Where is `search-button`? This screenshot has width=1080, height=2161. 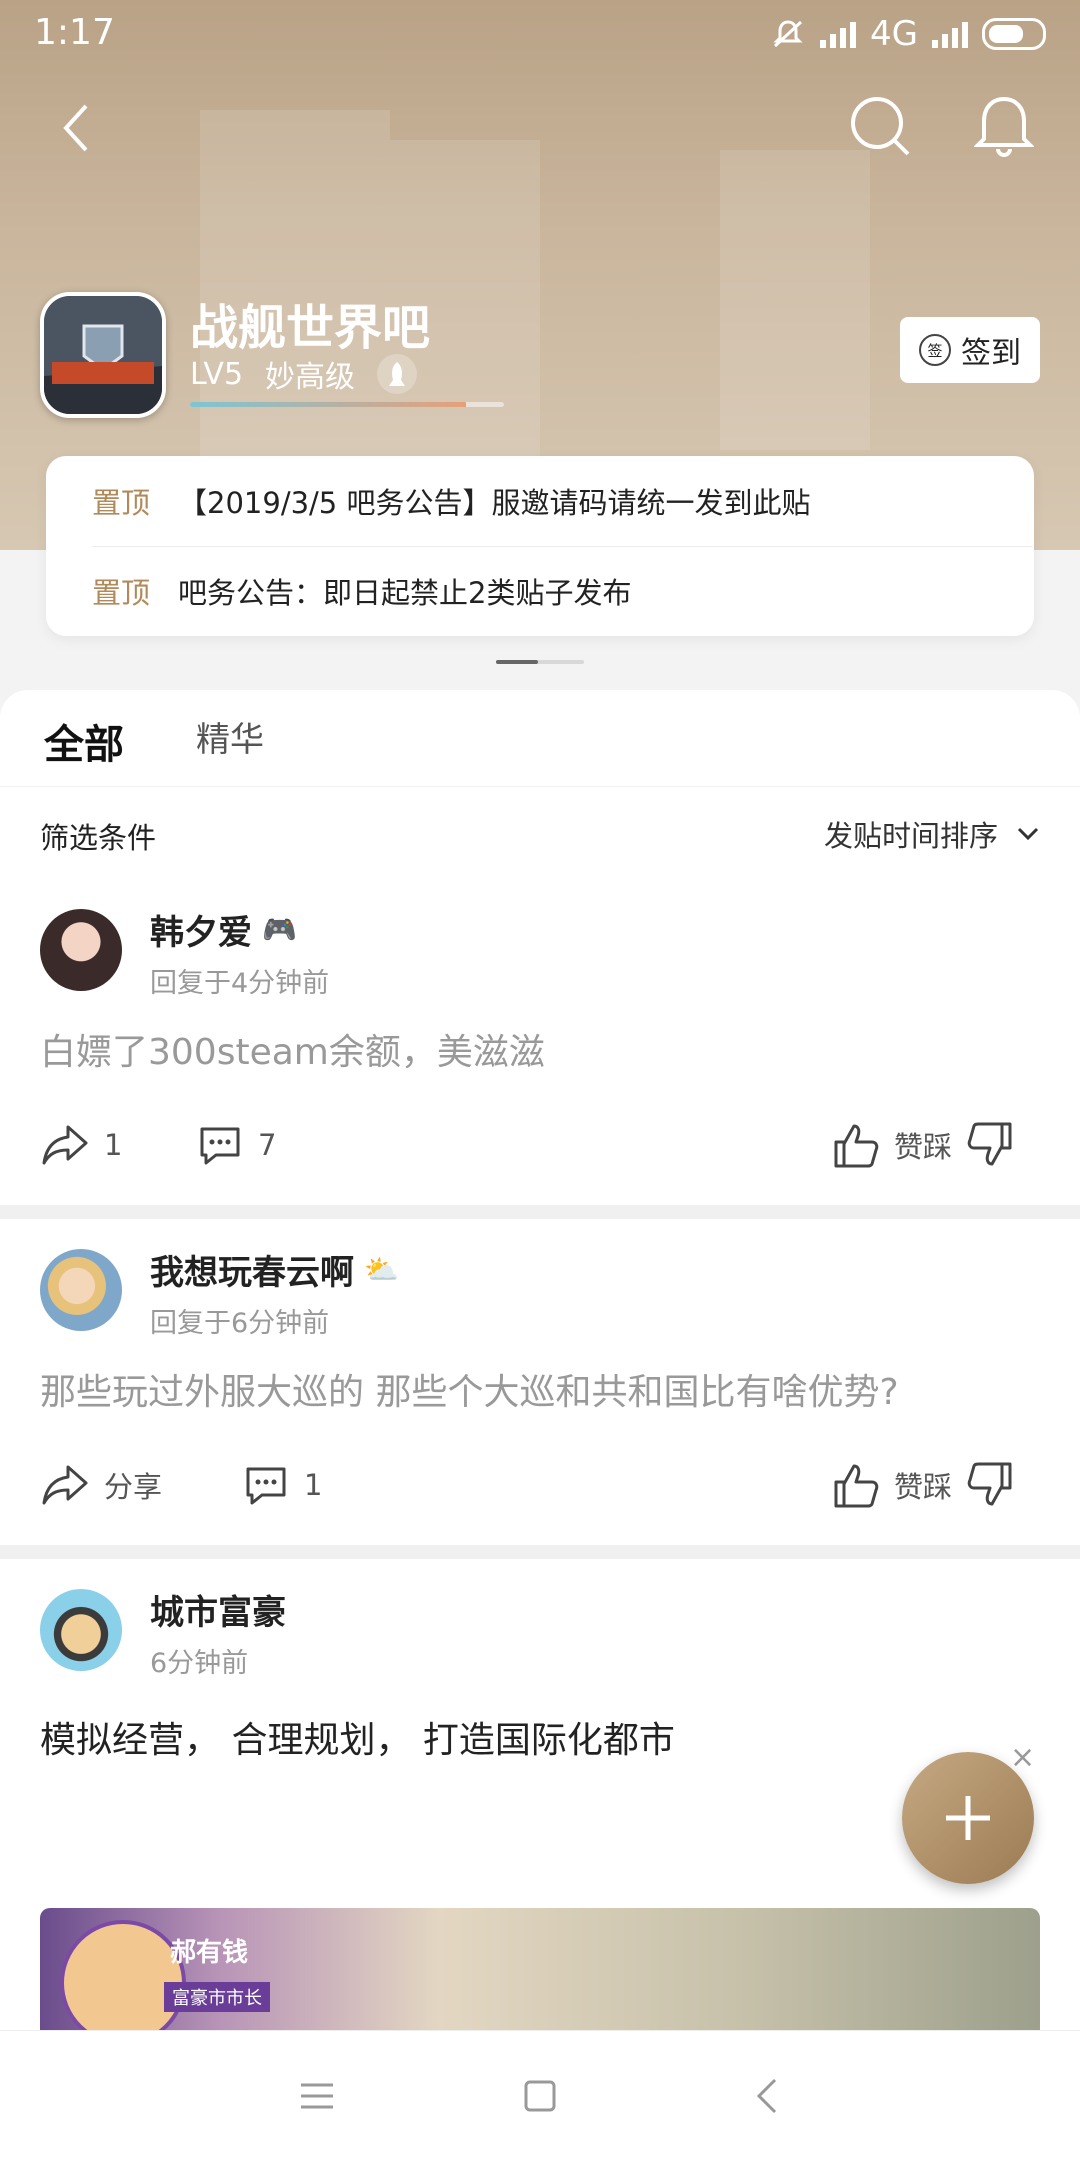 search-button is located at coordinates (880, 126).